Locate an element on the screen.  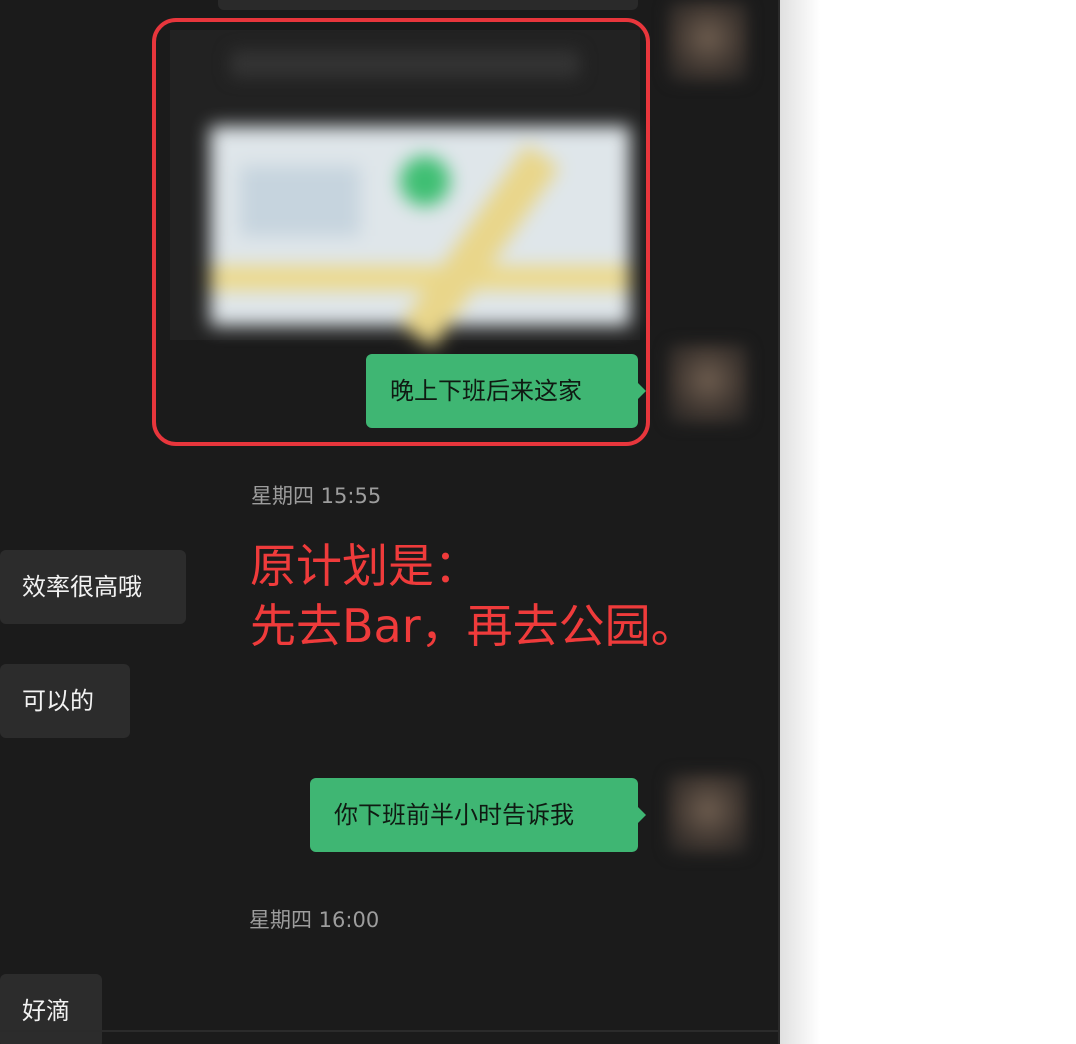
annotation-text: 原计划是： 先去Bar，再去公园。 is located at coordinates (473, 596).